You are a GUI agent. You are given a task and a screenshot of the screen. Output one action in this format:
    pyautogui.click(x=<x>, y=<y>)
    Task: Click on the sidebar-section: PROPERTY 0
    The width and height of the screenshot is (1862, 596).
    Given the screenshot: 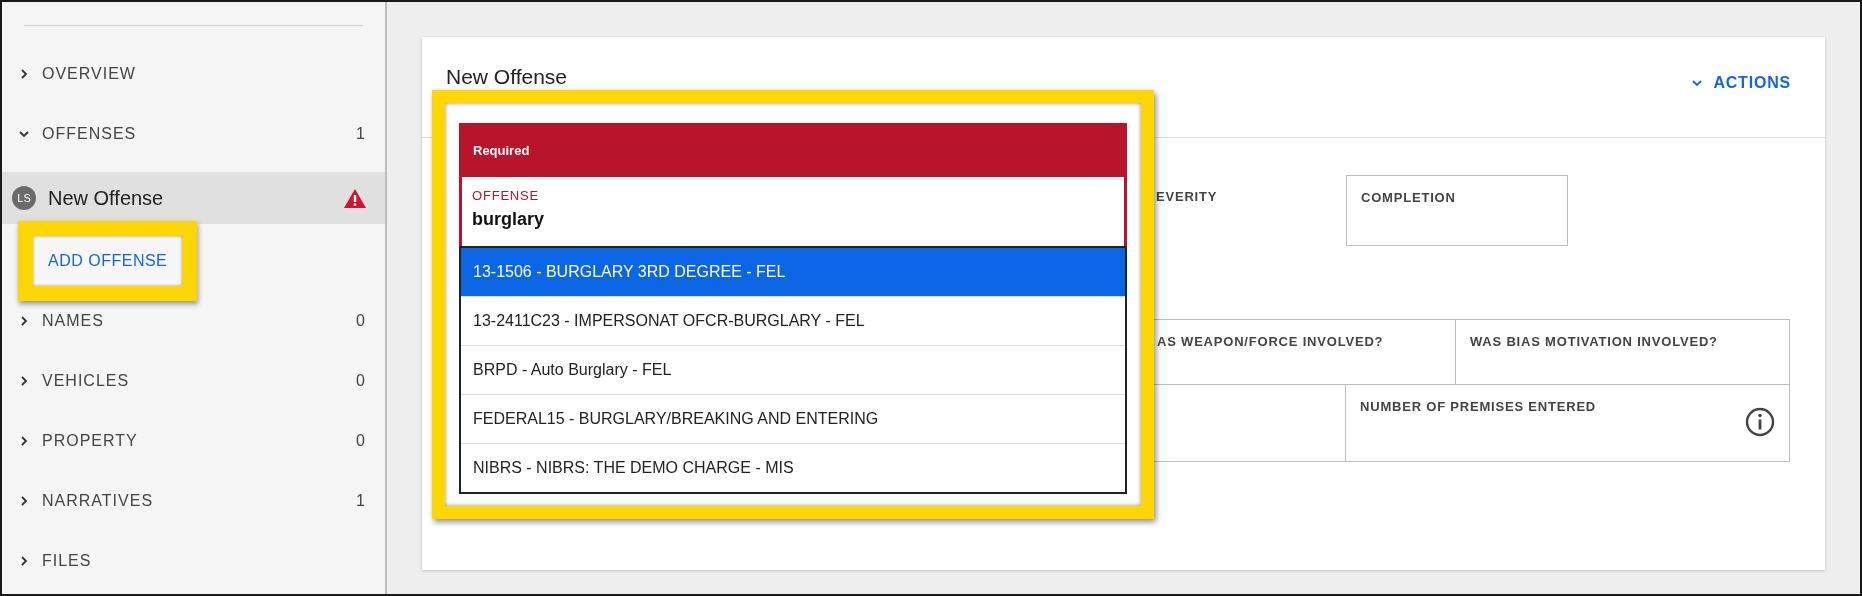 What is the action you would take?
    pyautogui.click(x=193, y=441)
    